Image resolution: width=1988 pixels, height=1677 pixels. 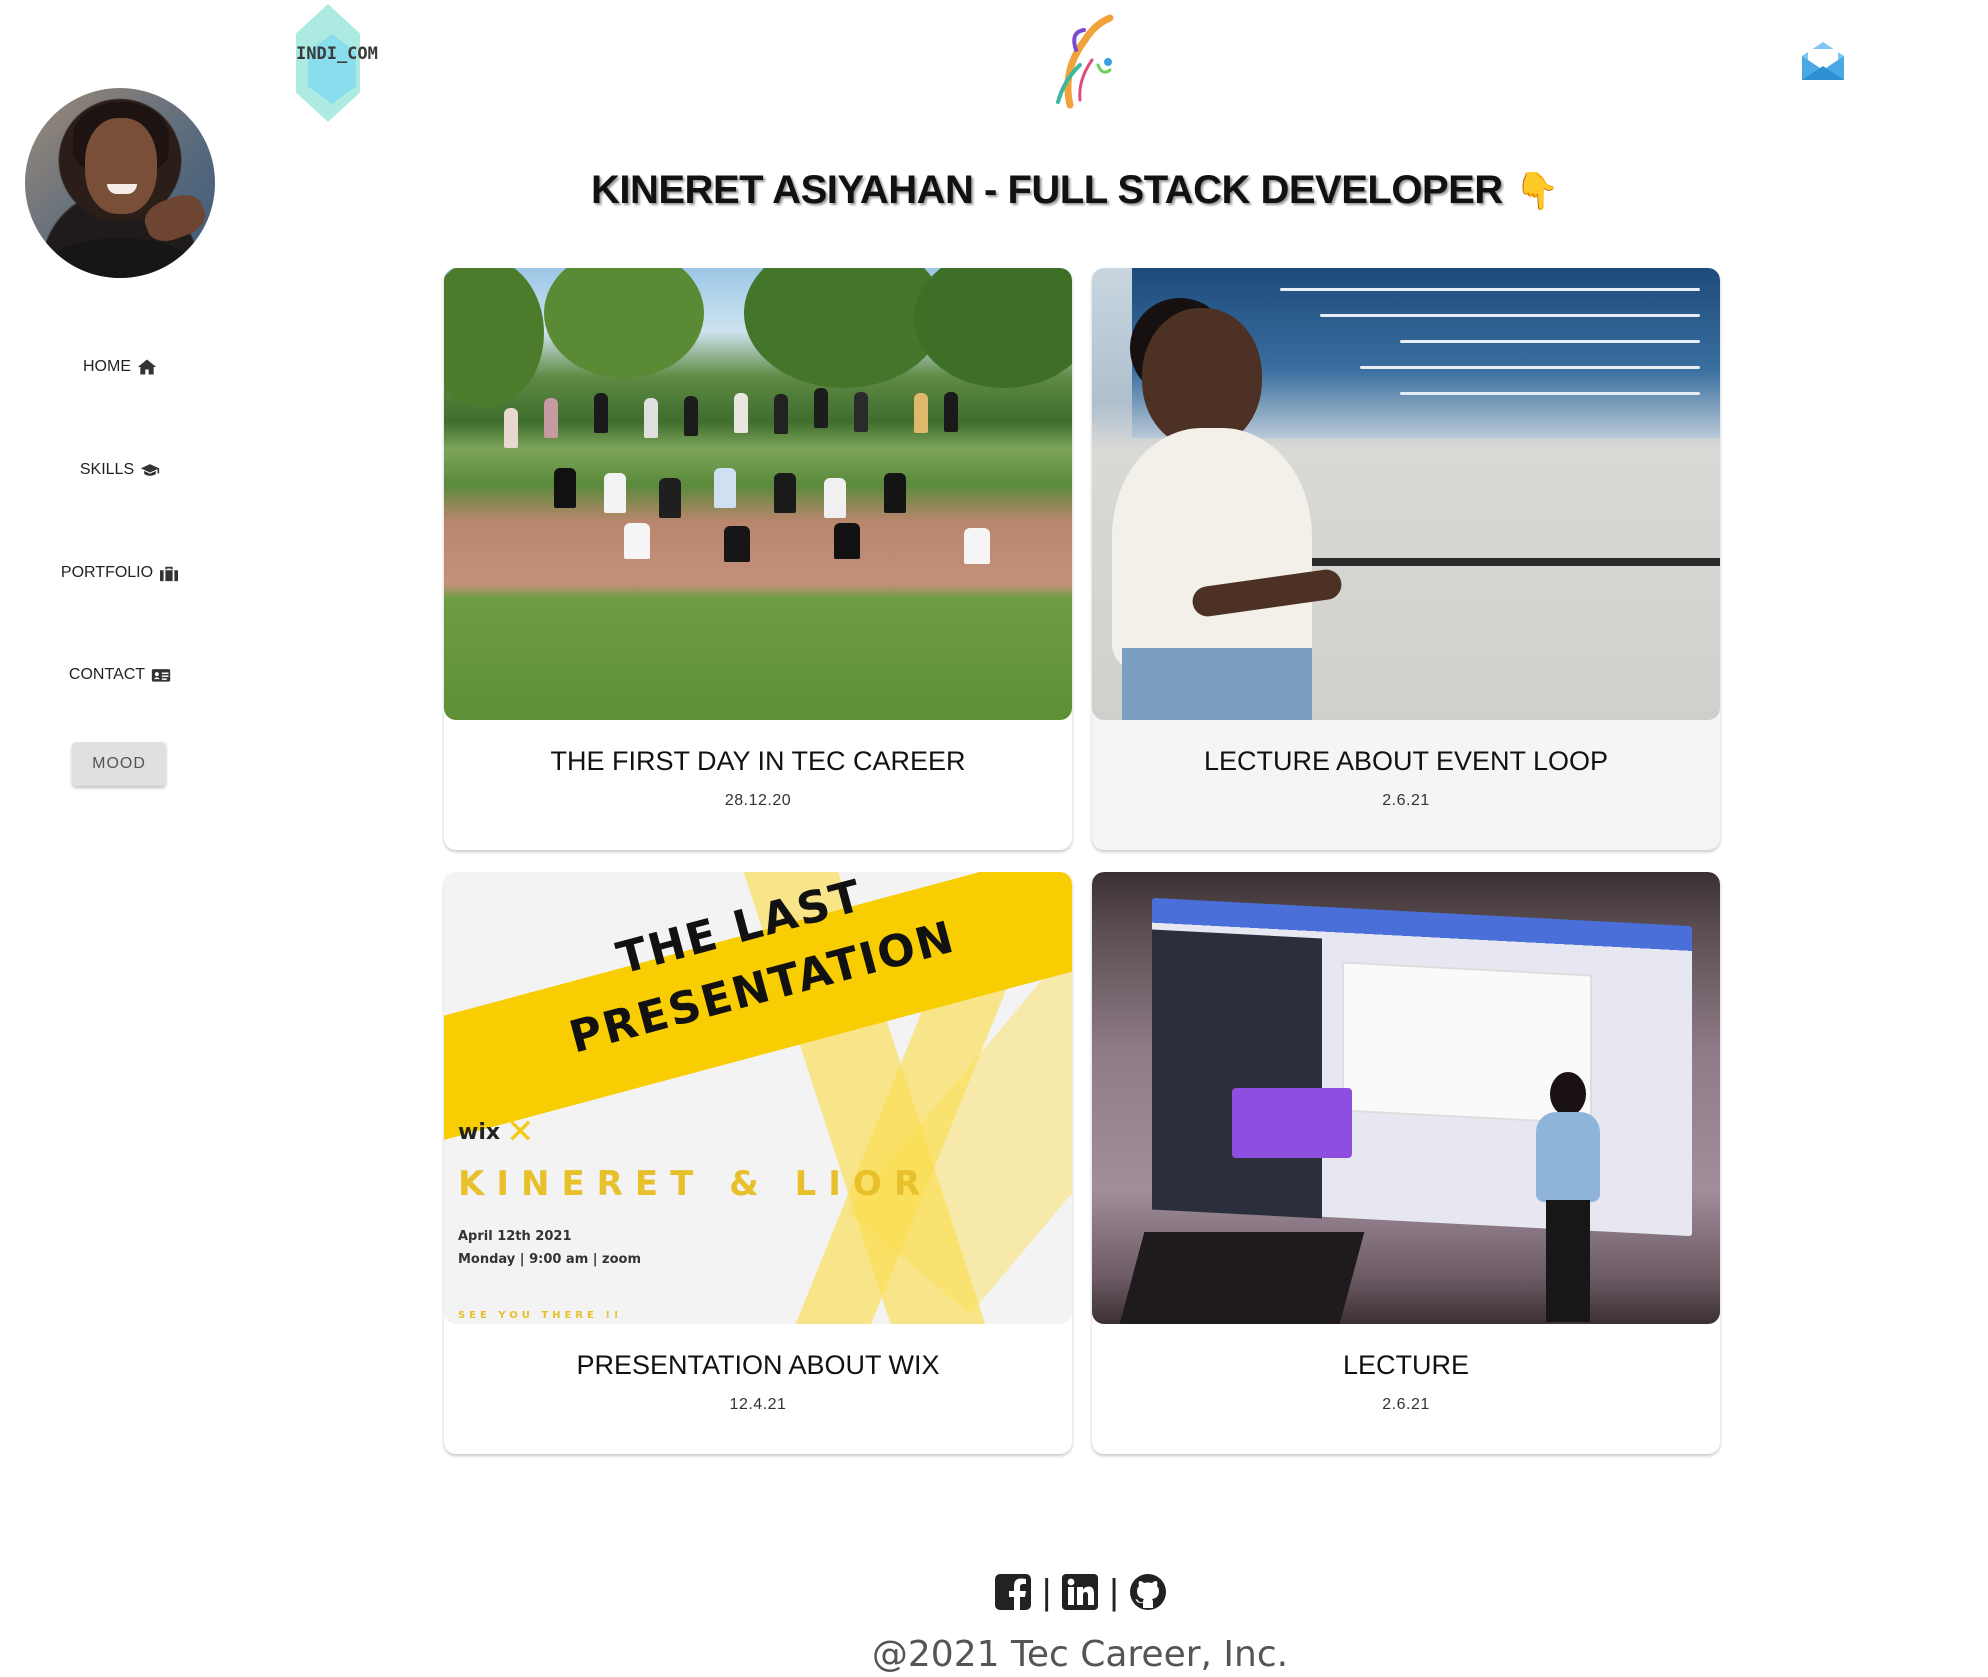 I want to click on wix-logo-text: wix, so click(x=479, y=1132).